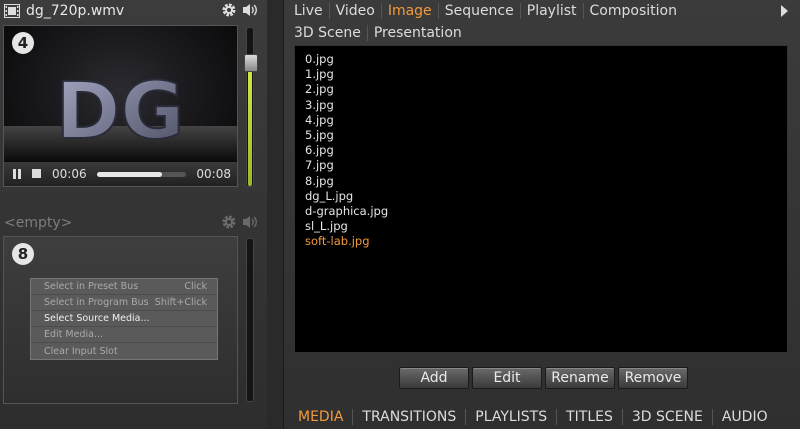 The image size is (800, 429). What do you see at coordinates (541, 241) in the screenshot?
I see `file-list-item: soft-lab.jpg` at bounding box center [541, 241].